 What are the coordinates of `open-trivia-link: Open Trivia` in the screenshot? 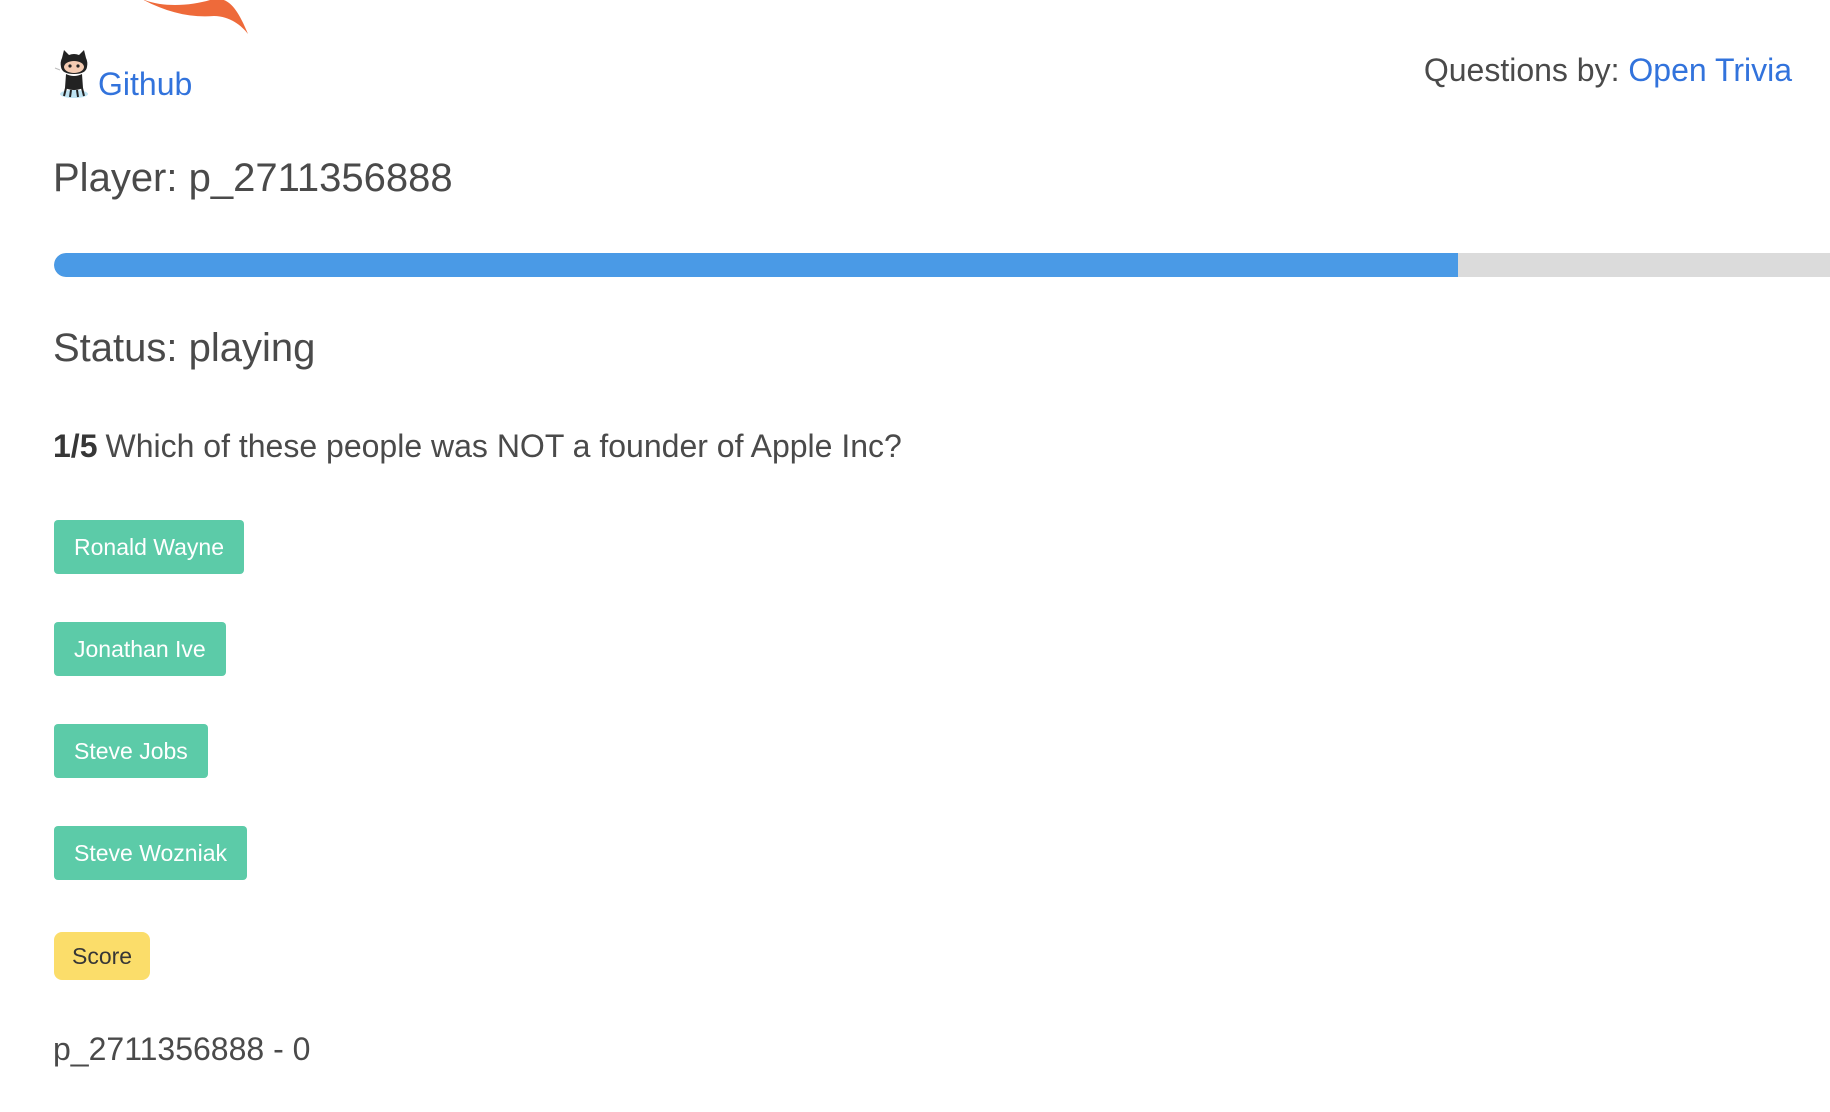 It's located at (1710, 70).